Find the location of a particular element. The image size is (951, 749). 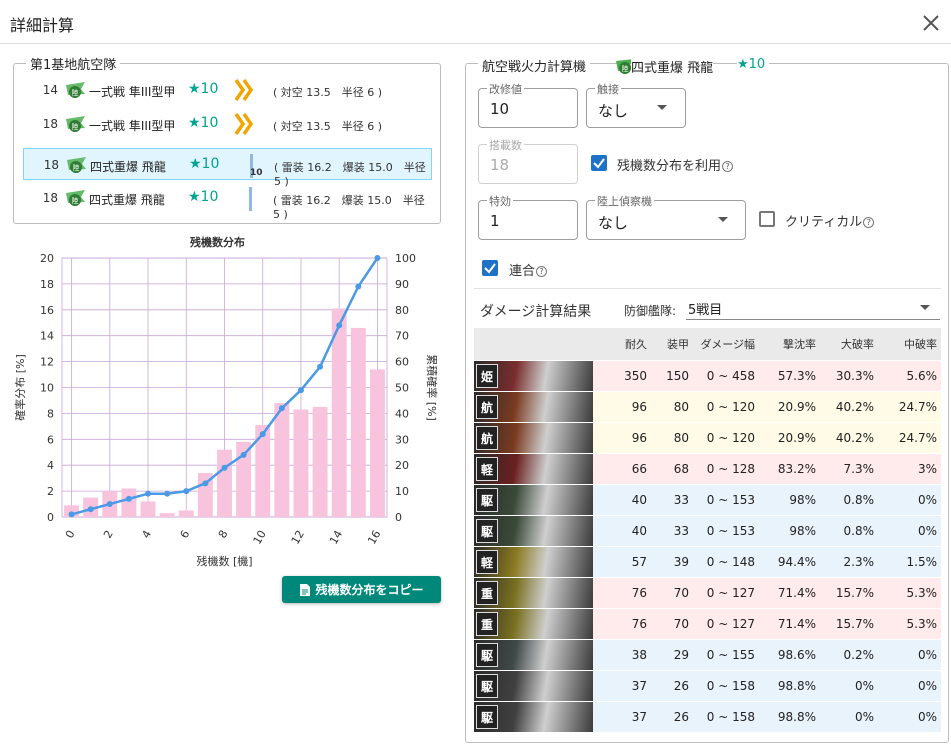

sink-rate-cell: 94.4% is located at coordinates (789, 561).